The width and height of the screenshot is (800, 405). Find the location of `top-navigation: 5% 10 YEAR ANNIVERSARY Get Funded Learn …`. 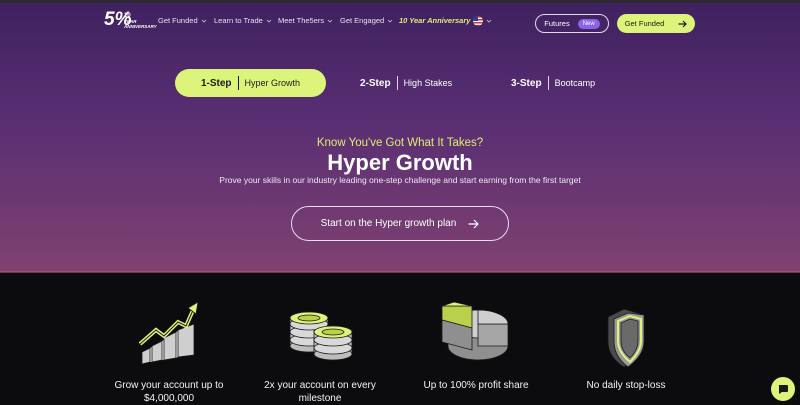

top-navigation: 5% 10 YEAR ANNIVERSARY Get Funded Learn … is located at coordinates (400, 21).